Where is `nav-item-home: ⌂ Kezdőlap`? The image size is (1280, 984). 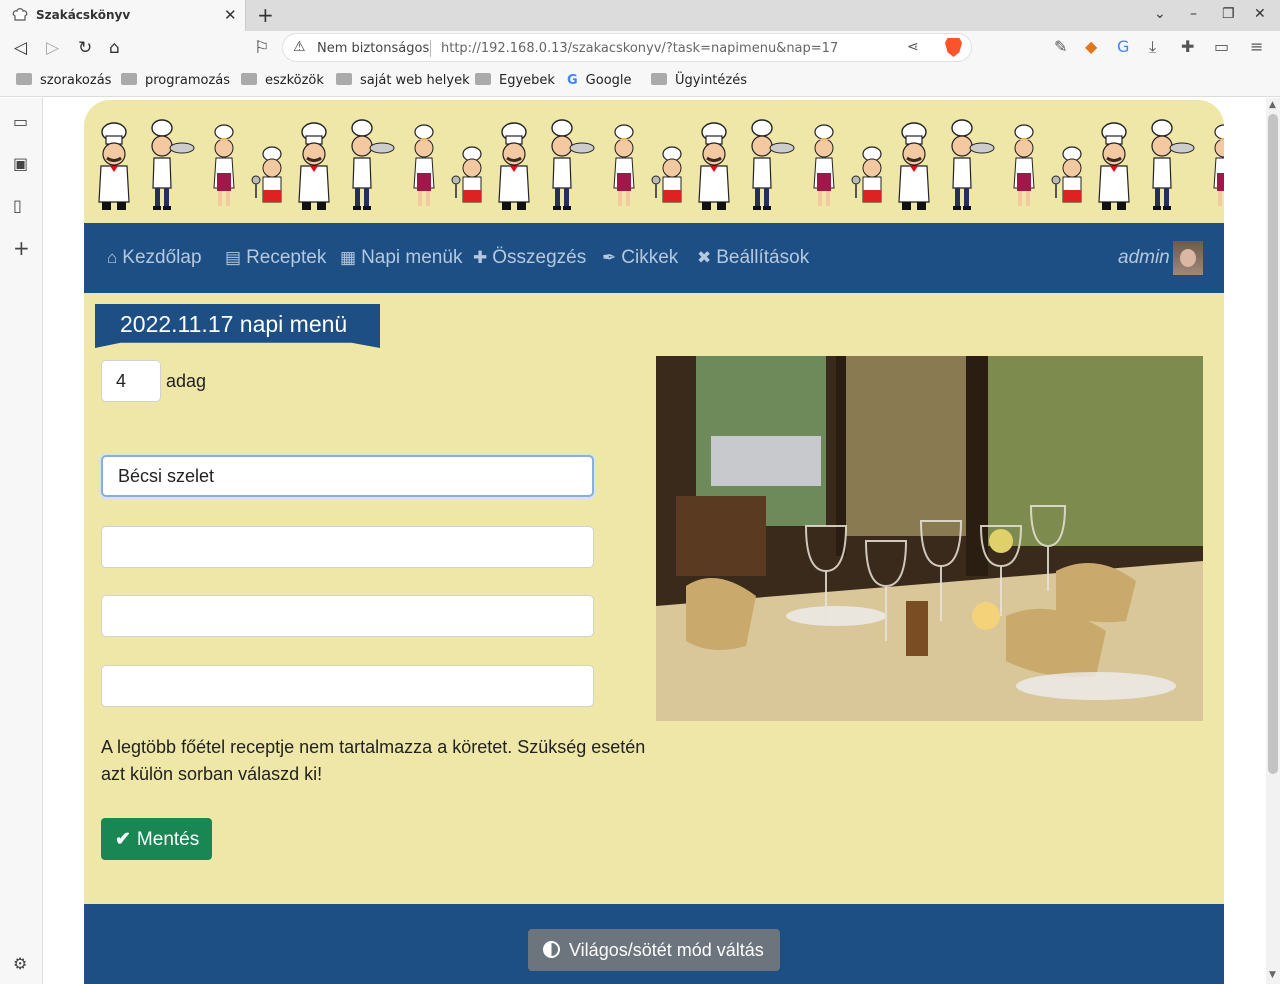 nav-item-home: ⌂ Kezdőlap is located at coordinates (154, 258).